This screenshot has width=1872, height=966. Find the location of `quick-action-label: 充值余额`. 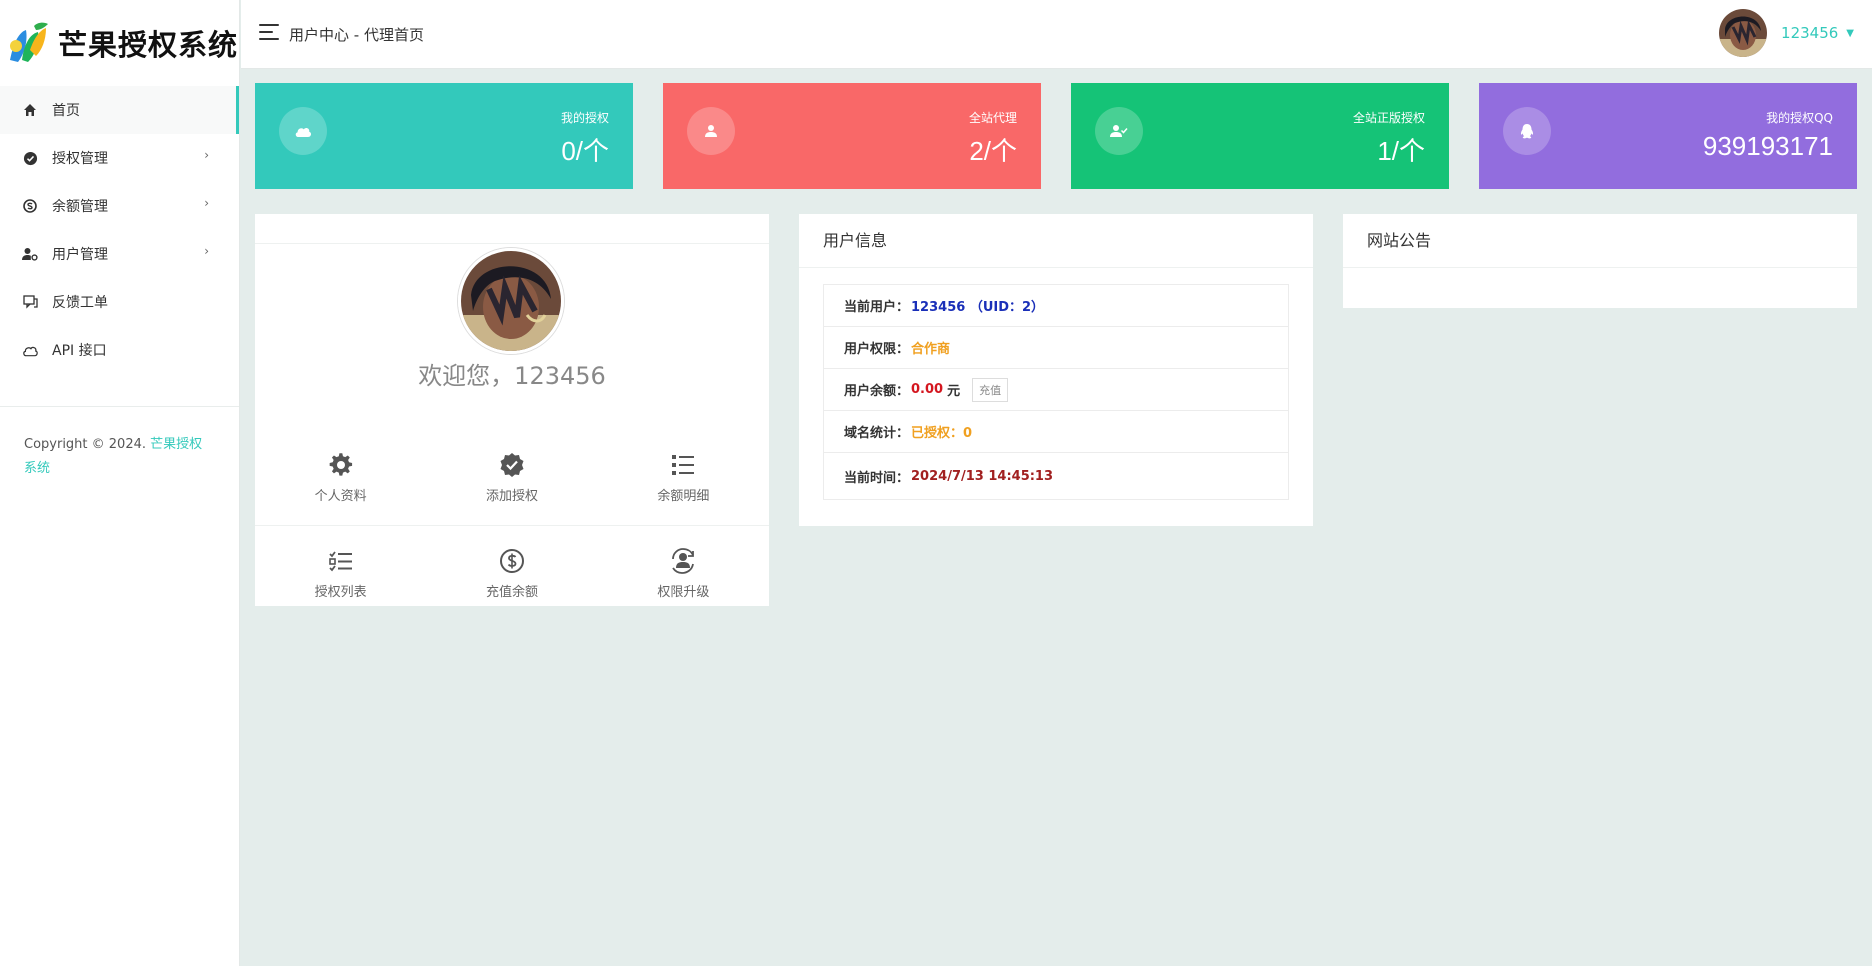

quick-action-label: 充值余额 is located at coordinates (511, 592).